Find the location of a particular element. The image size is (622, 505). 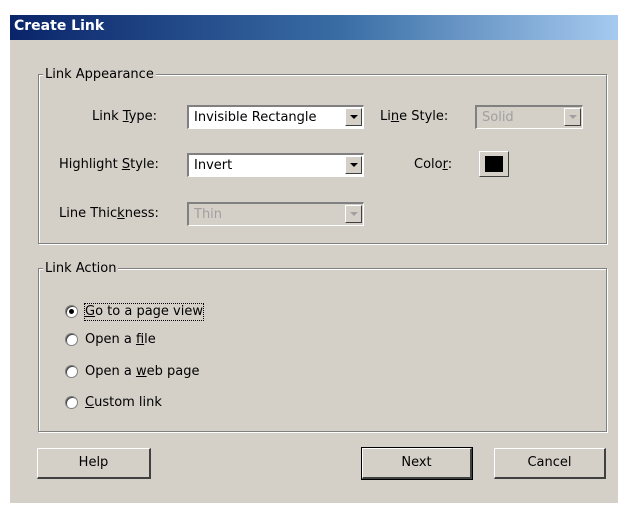

radio-selected-dot is located at coordinates (71, 311).